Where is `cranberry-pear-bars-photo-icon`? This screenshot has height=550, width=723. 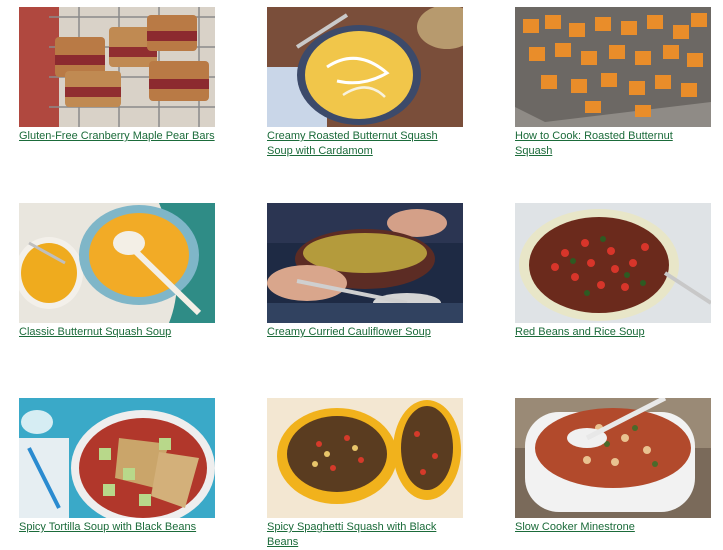
cranberry-pear-bars-photo-icon is located at coordinates (117, 67).